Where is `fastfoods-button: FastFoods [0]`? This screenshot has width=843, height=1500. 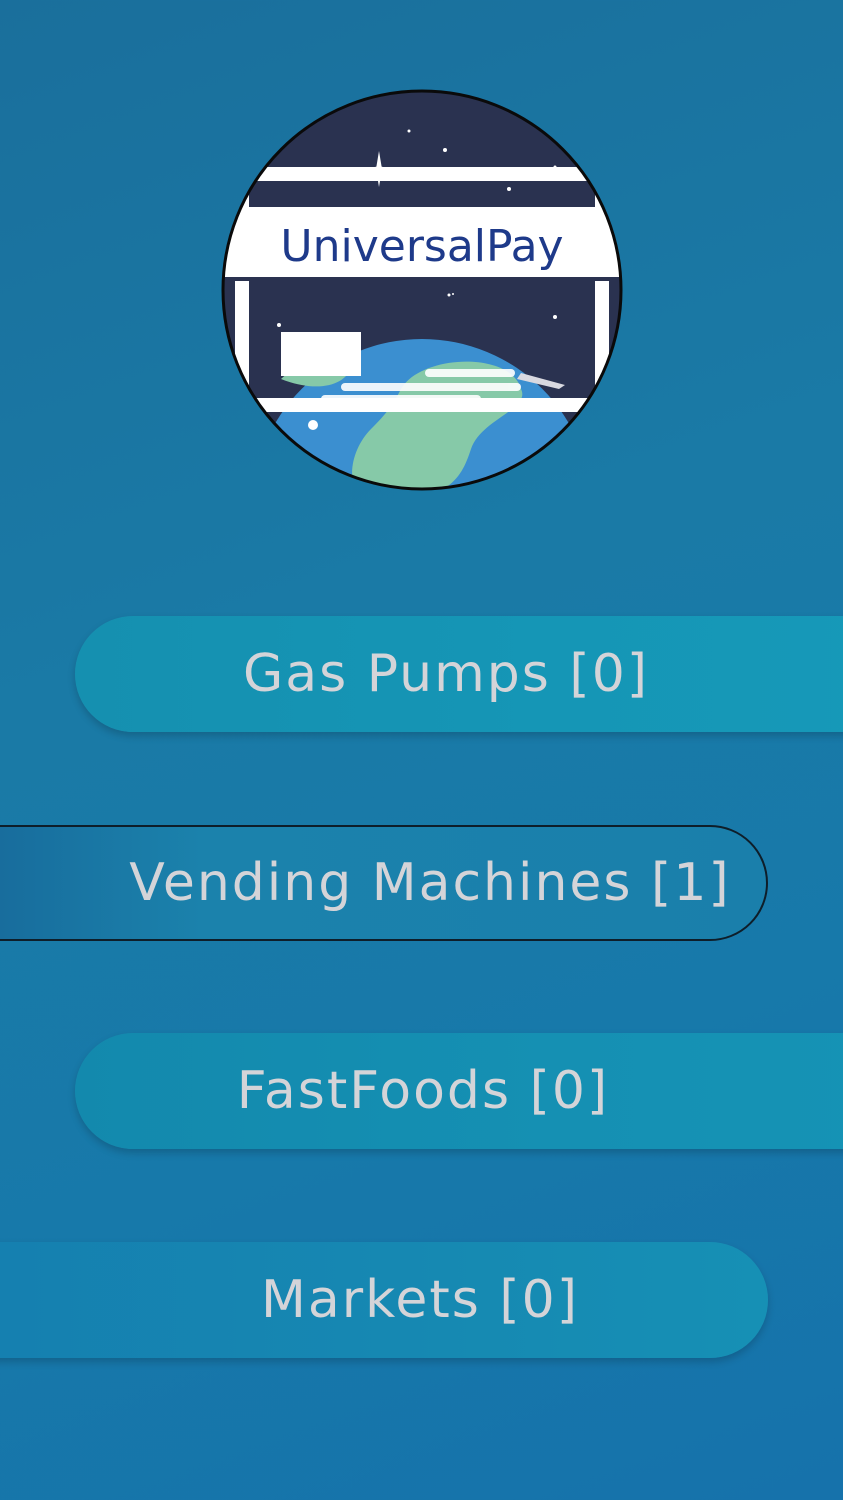
fastfoods-button: FastFoods [0] is located at coordinates (459, 1091).